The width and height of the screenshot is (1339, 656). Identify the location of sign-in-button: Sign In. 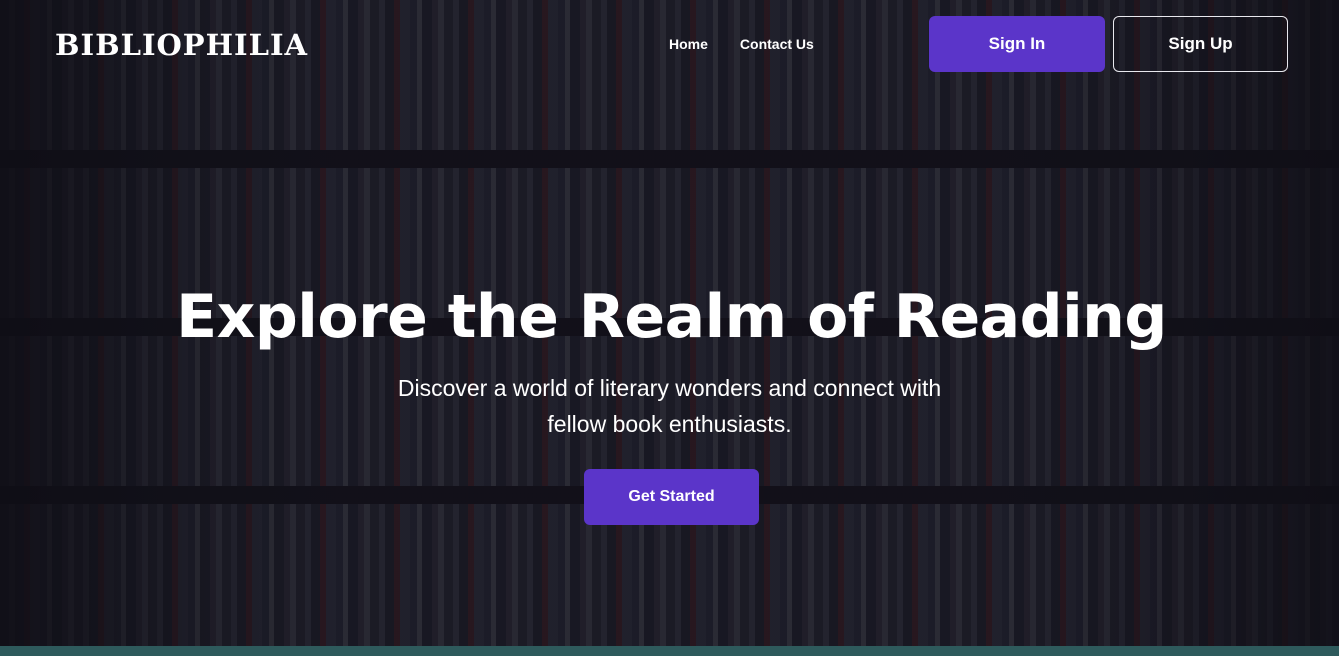
(1017, 44).